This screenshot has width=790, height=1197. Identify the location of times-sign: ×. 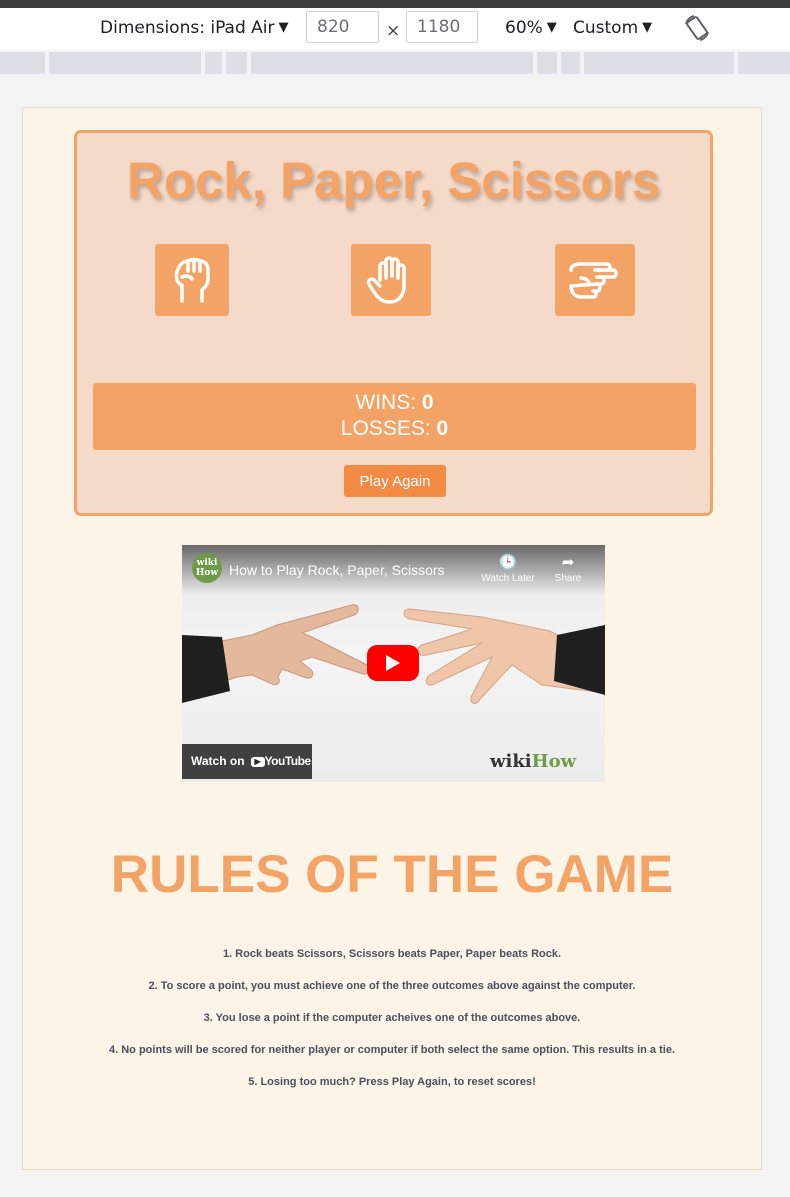
(393, 31).